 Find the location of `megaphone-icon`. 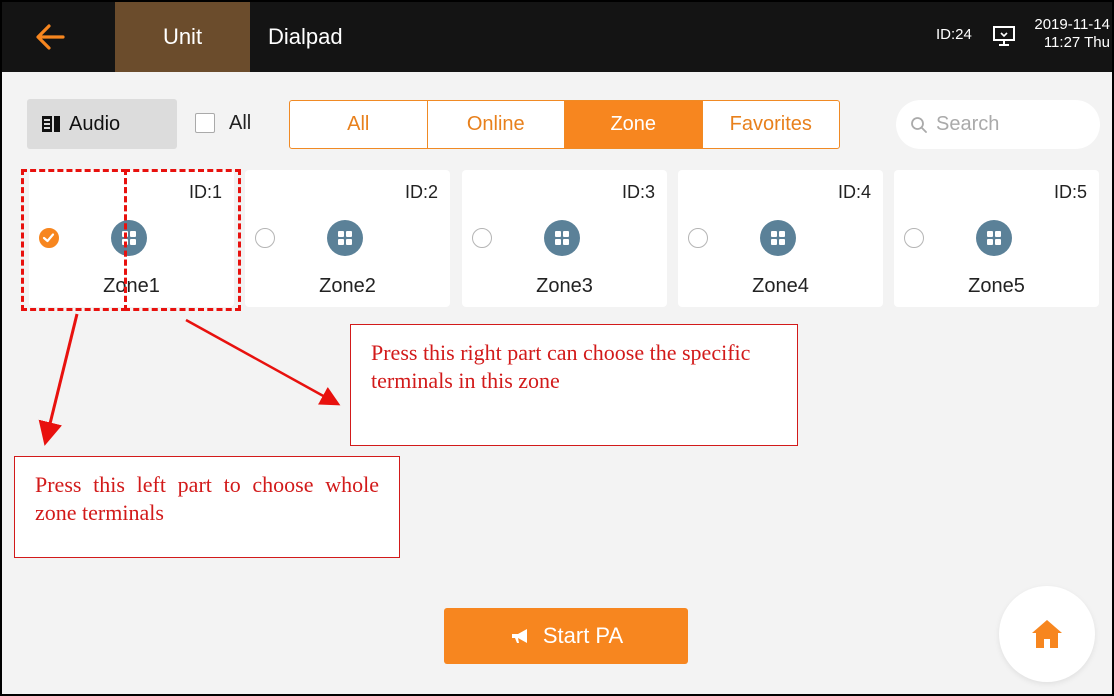

megaphone-icon is located at coordinates (519, 636).